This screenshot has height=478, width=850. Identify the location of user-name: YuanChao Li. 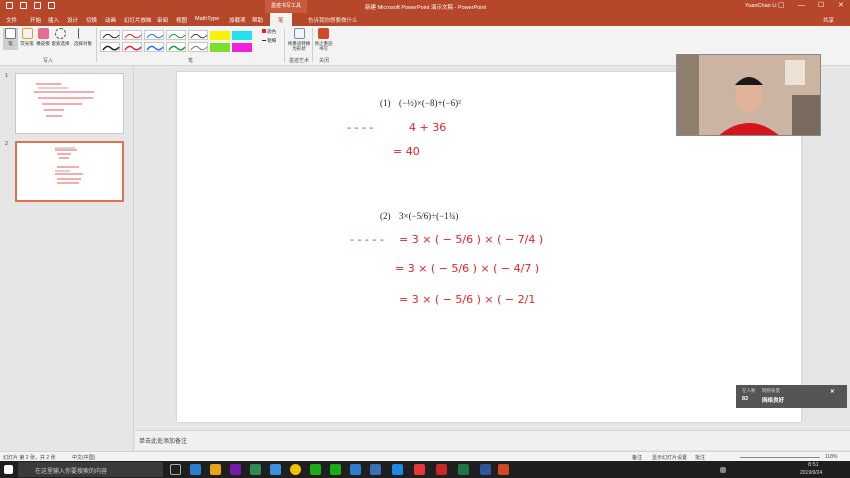
(761, 6).